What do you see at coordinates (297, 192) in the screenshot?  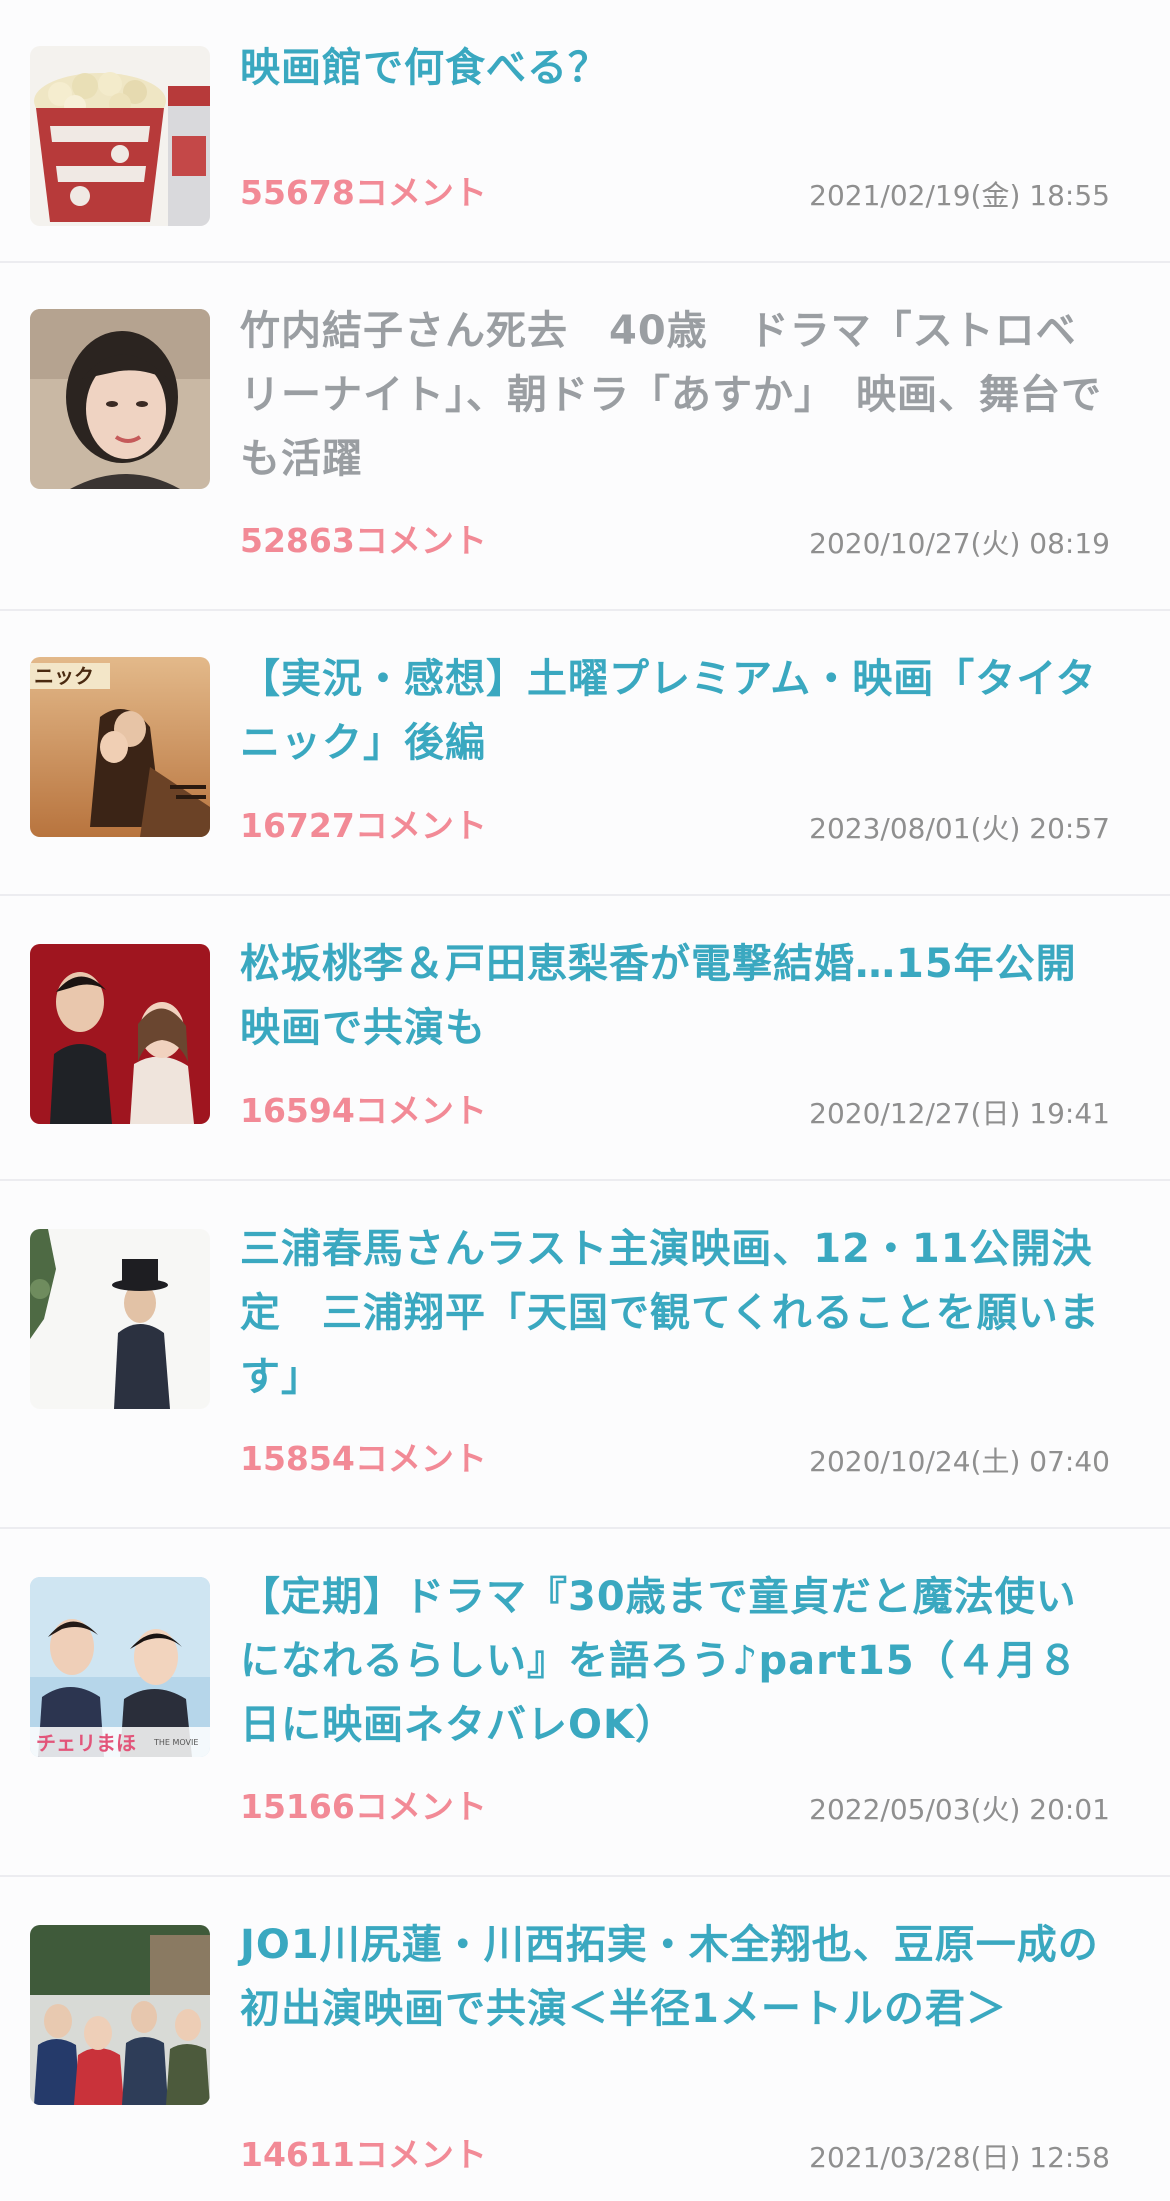 I see `comment-count-number: 55678` at bounding box center [297, 192].